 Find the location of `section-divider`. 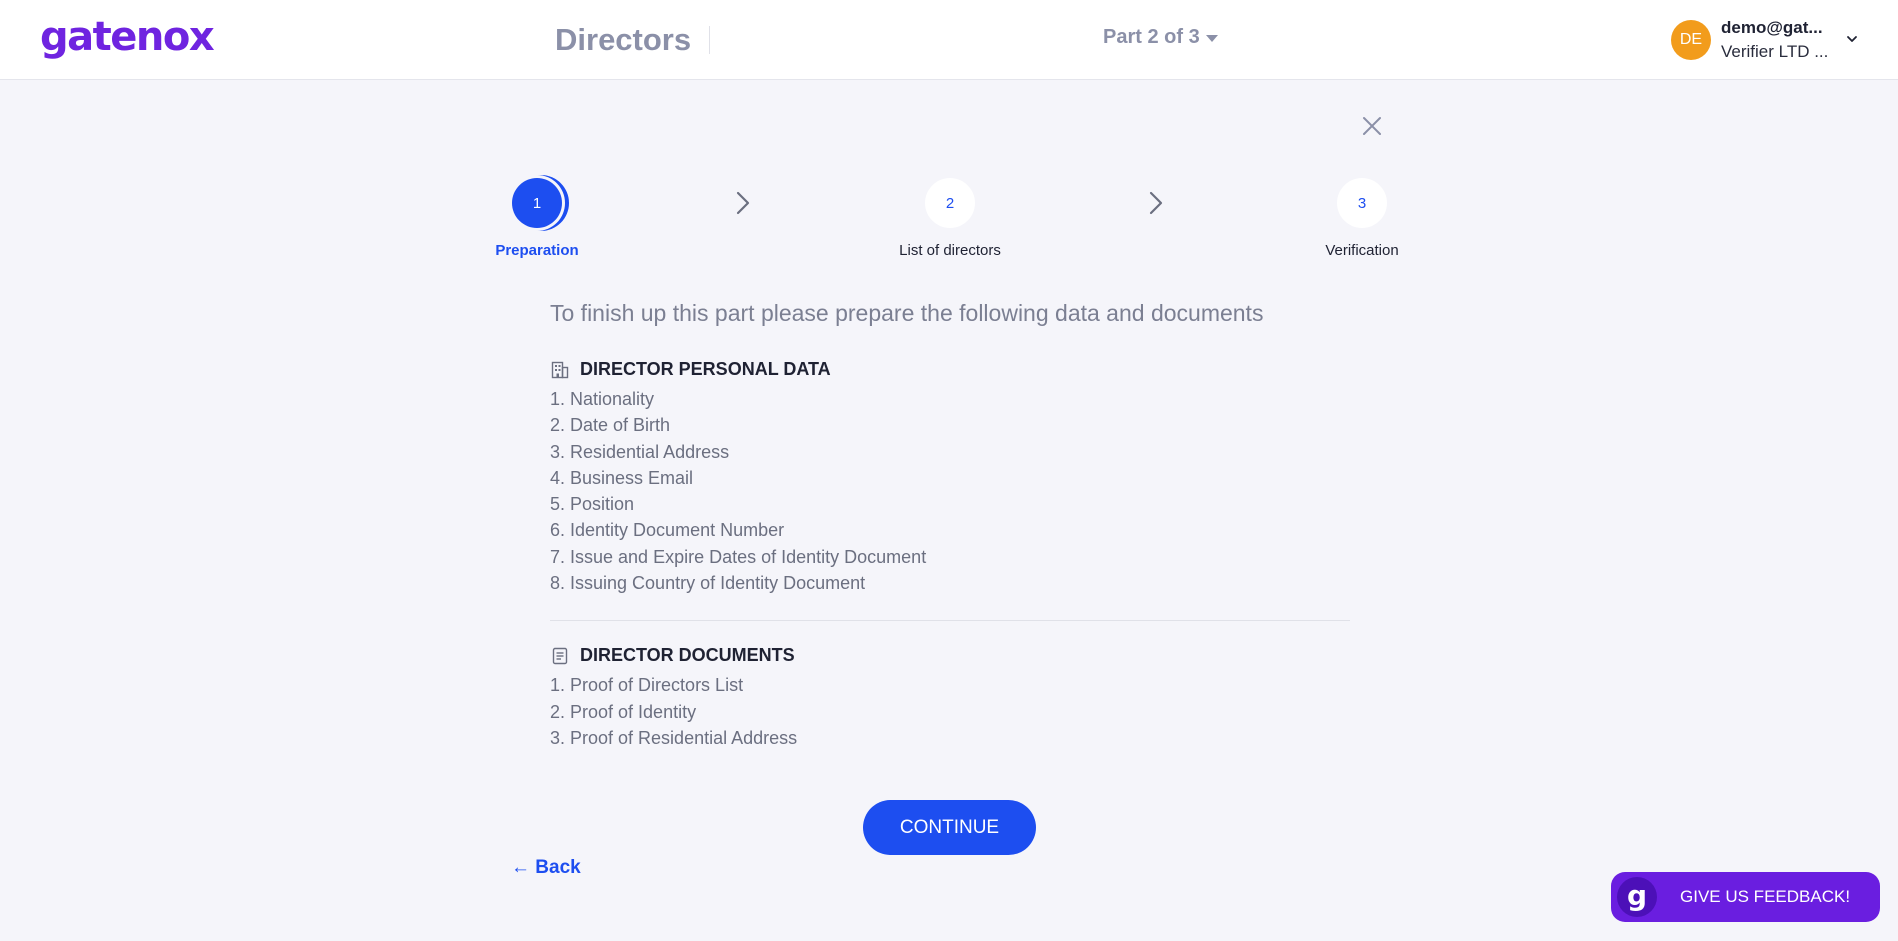

section-divider is located at coordinates (950, 621).